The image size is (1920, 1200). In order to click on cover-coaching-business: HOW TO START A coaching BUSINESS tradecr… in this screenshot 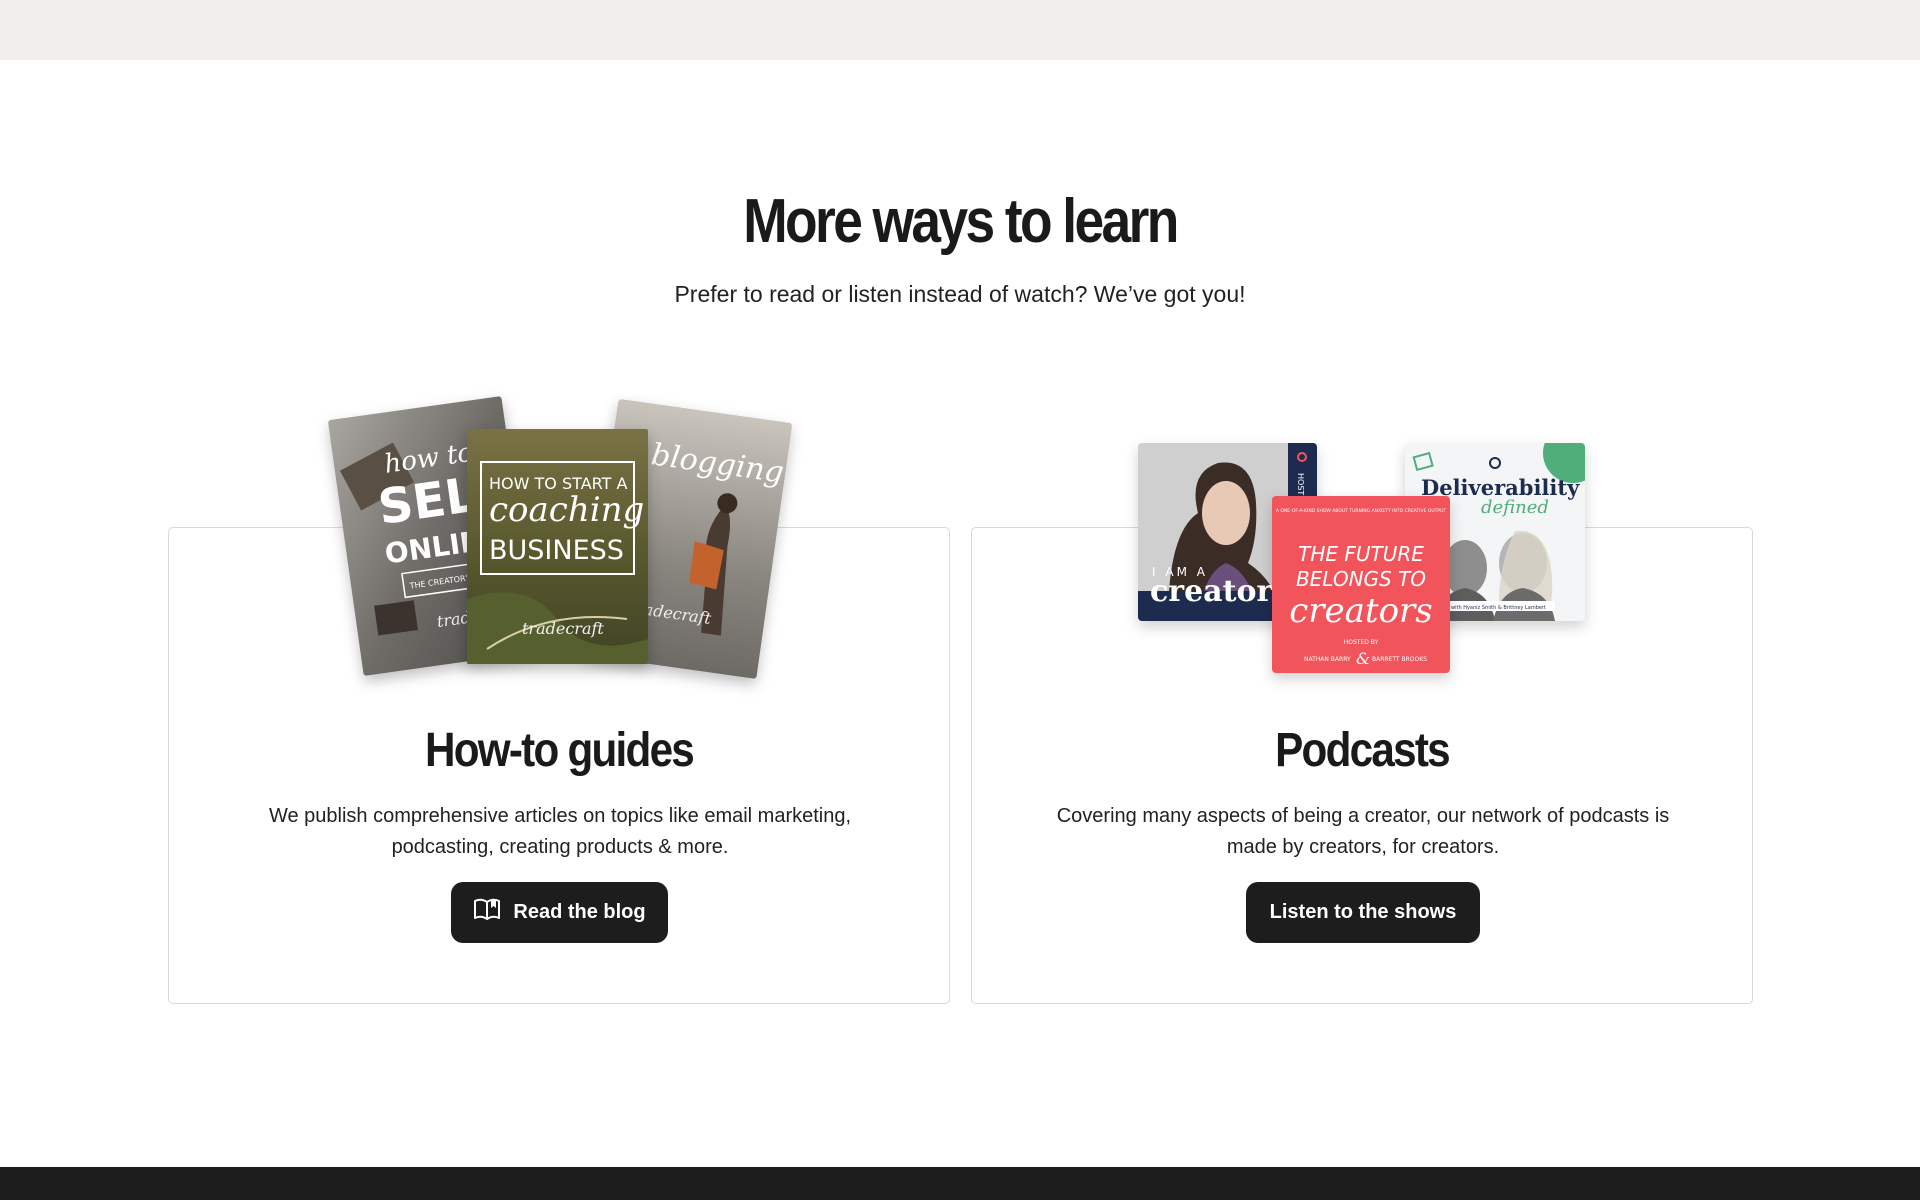, I will do `click(557, 546)`.